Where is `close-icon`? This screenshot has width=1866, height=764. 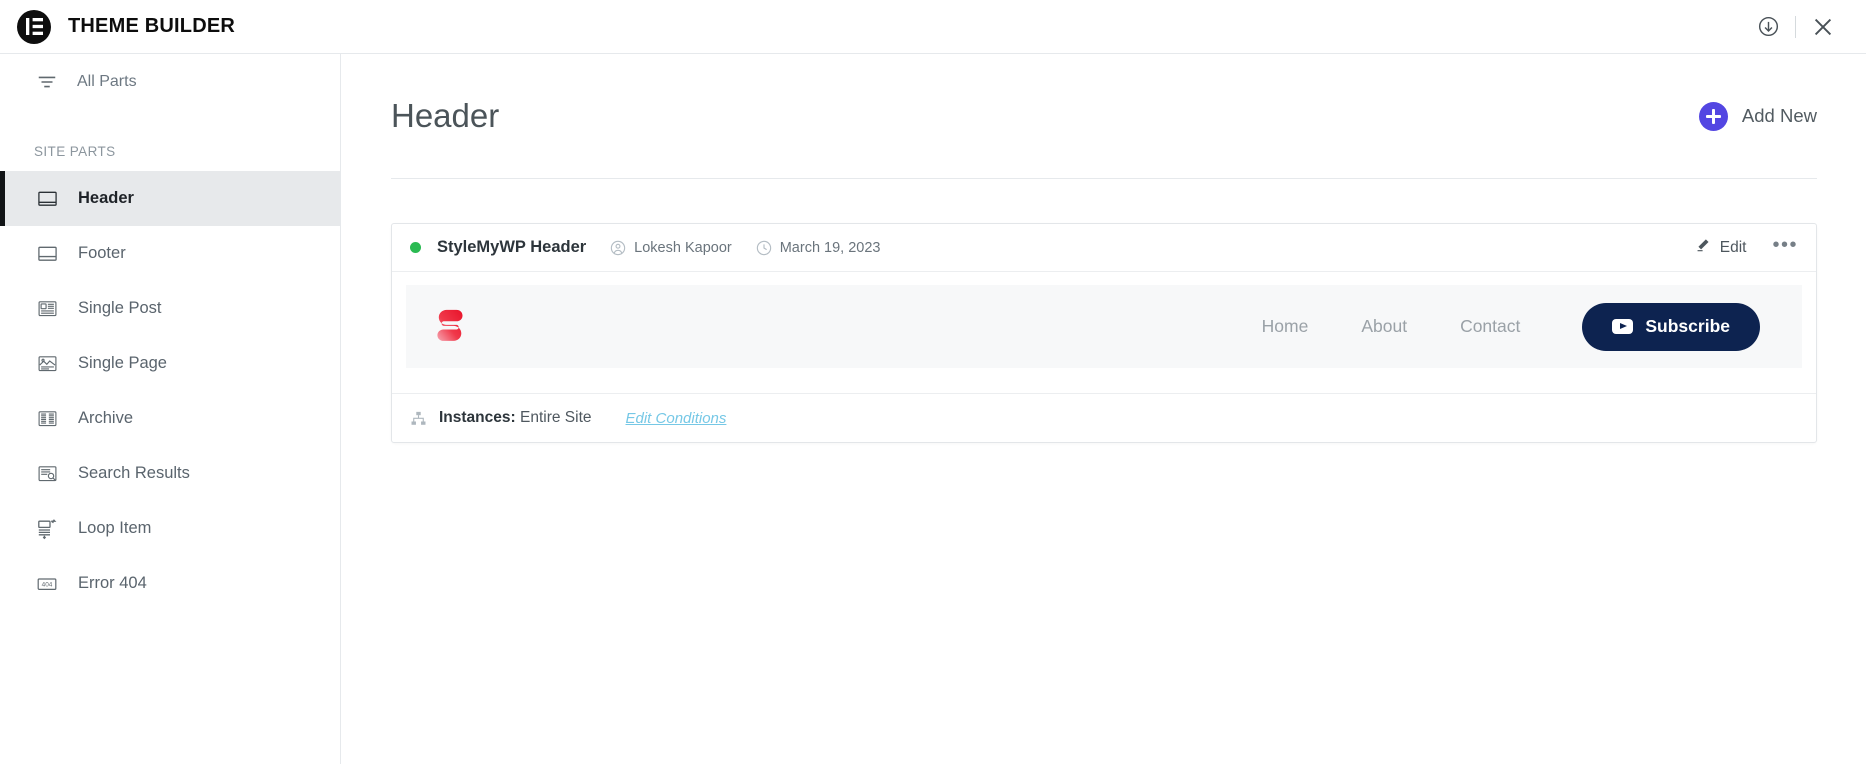
close-icon is located at coordinates (1823, 27).